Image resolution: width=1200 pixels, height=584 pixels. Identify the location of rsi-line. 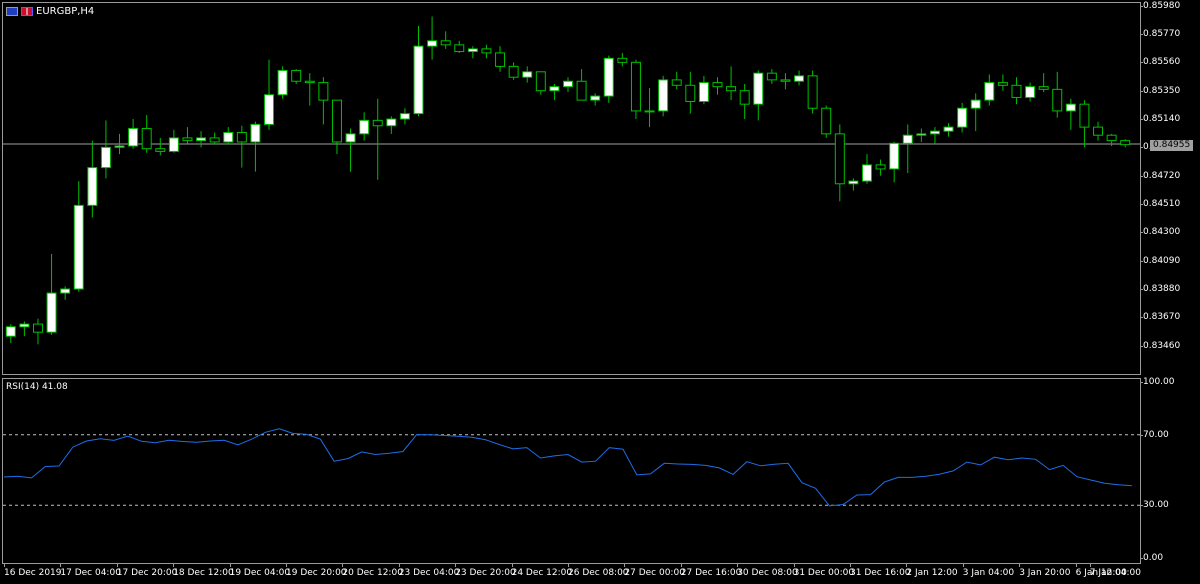
(568, 467).